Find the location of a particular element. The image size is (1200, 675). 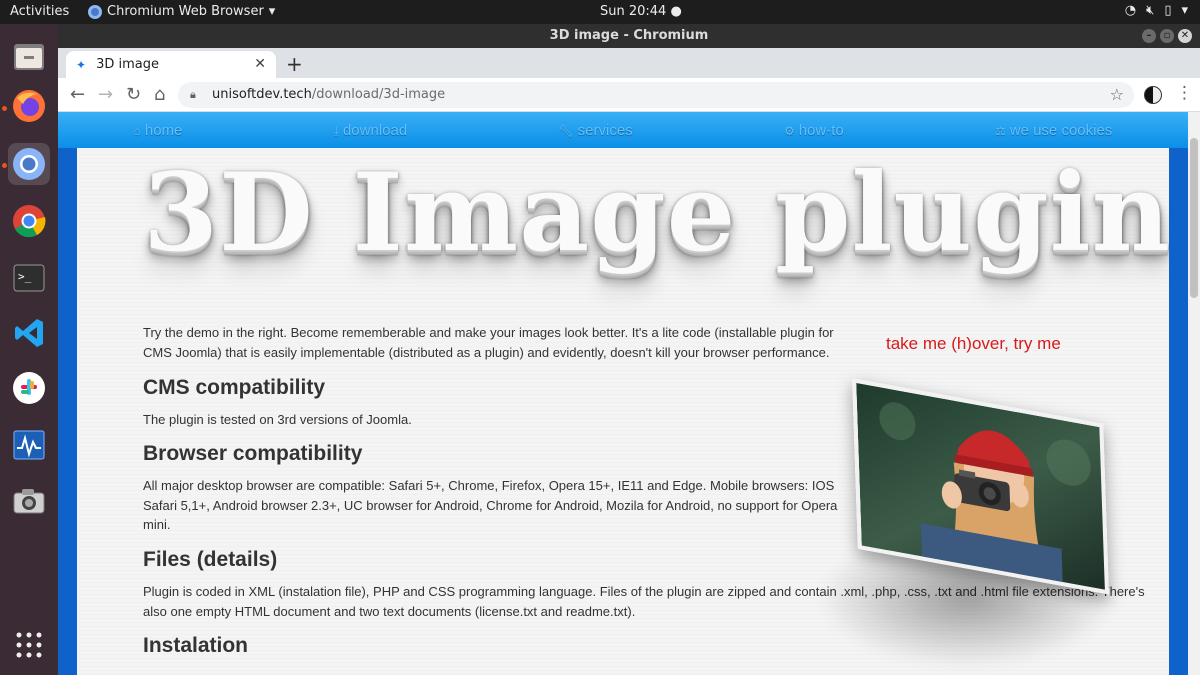

nav-services: 🔧︎ services is located at coordinates (595, 130).